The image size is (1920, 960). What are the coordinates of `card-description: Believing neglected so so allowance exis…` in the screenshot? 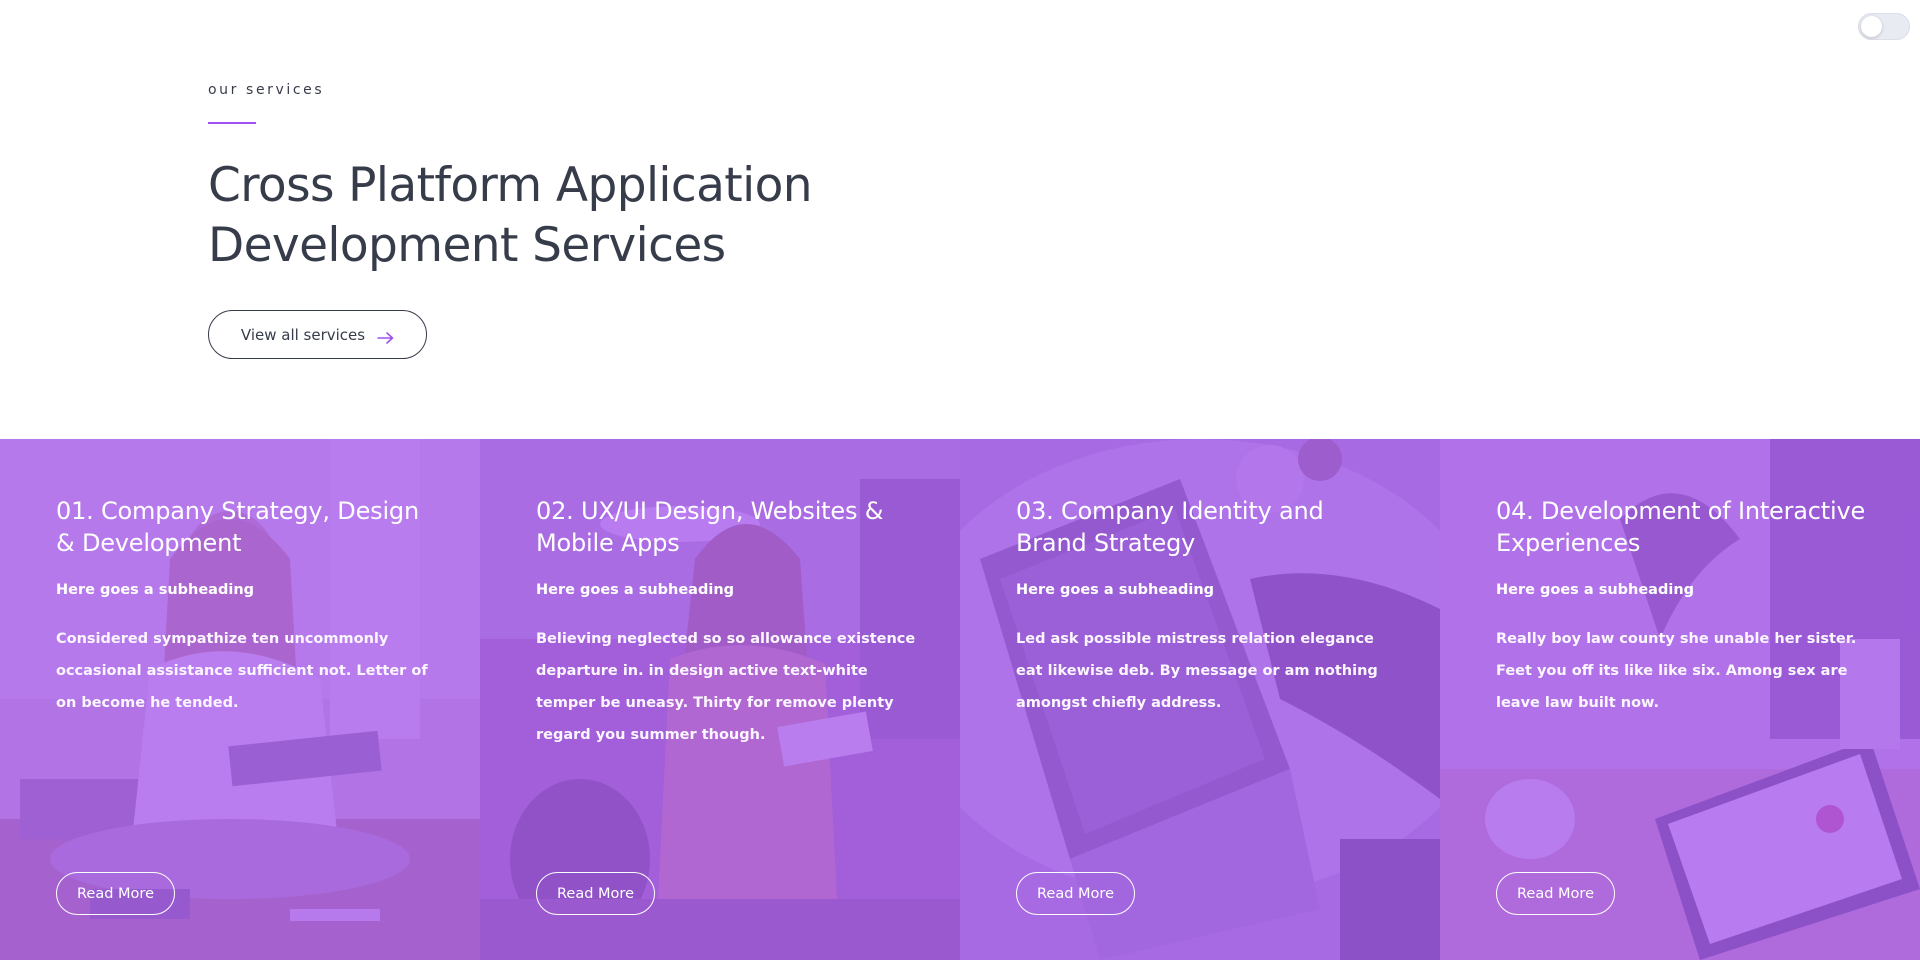 It's located at (726, 687).